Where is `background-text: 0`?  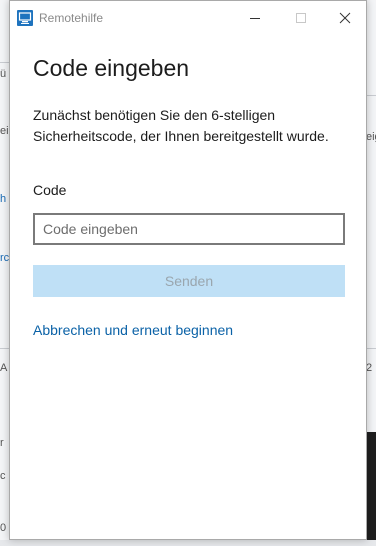 background-text: 0 is located at coordinates (3, 528).